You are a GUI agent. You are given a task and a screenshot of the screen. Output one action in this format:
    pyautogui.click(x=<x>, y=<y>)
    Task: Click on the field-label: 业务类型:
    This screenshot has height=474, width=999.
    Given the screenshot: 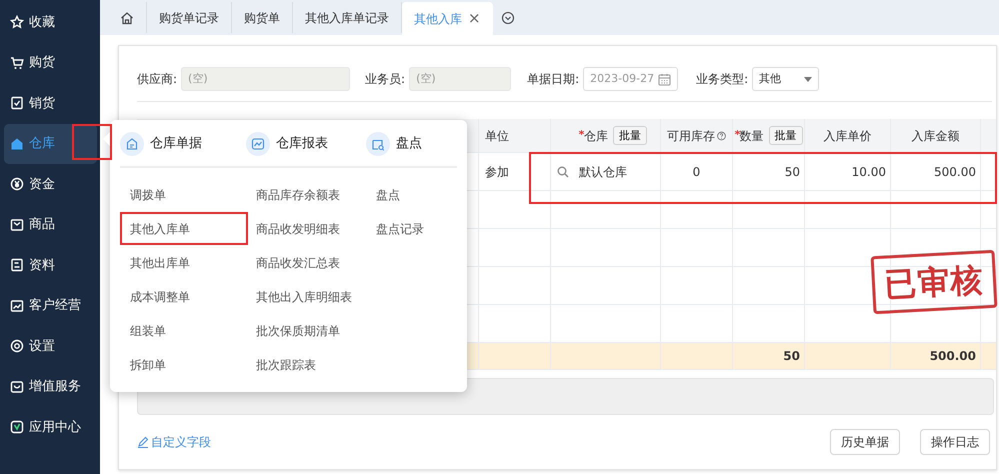 What is the action you would take?
    pyautogui.click(x=722, y=79)
    